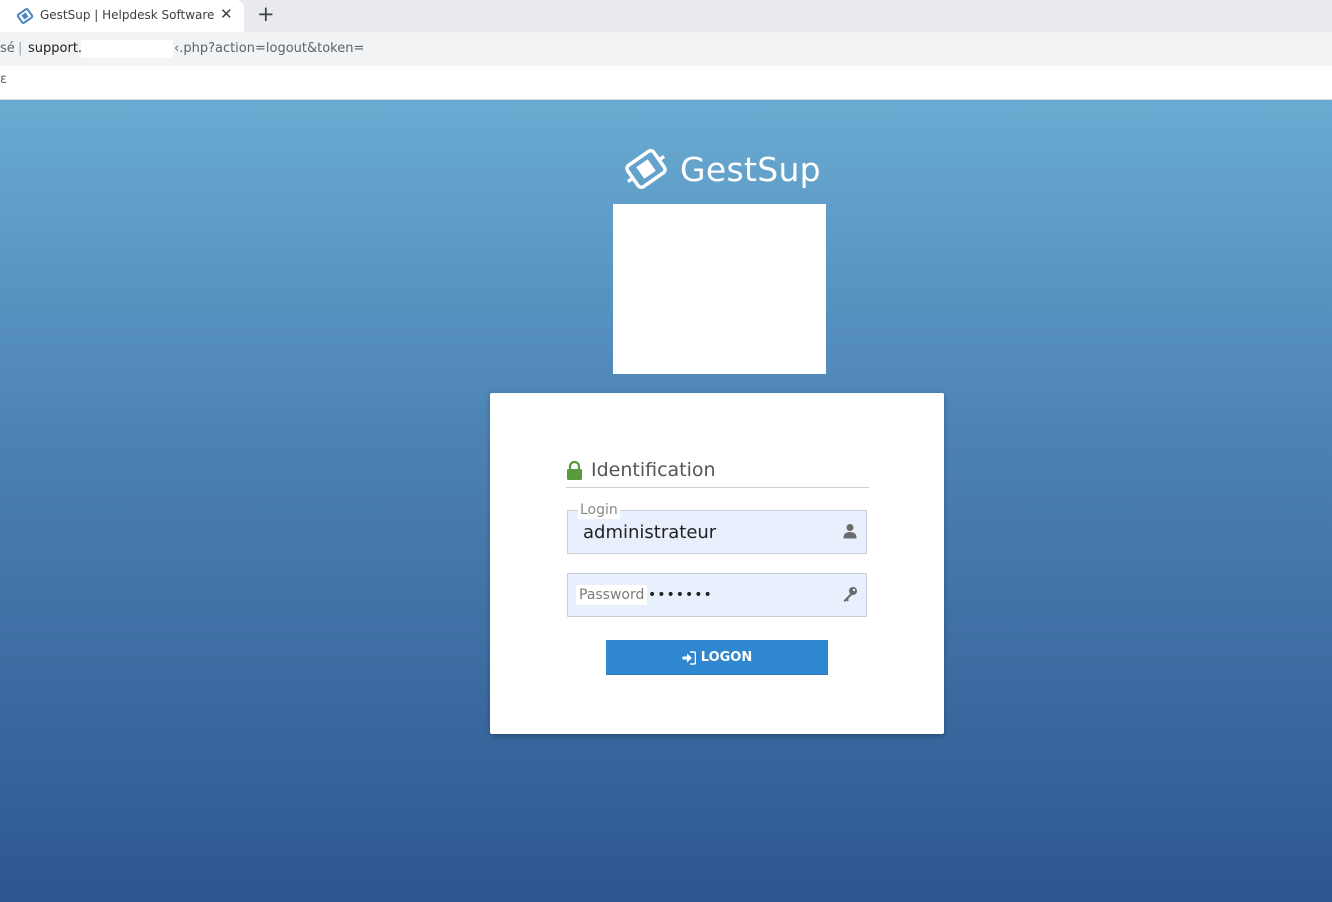 Image resolution: width=1332 pixels, height=902 pixels. Describe the element at coordinates (689, 657) in the screenshot. I see `sign-in-icon` at that location.